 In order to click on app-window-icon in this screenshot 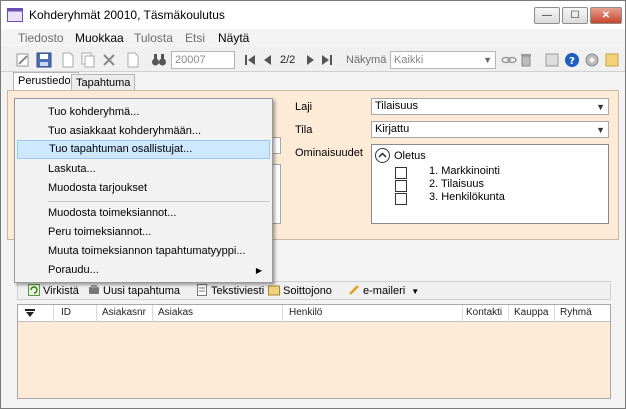, I will do `click(15, 15)`.